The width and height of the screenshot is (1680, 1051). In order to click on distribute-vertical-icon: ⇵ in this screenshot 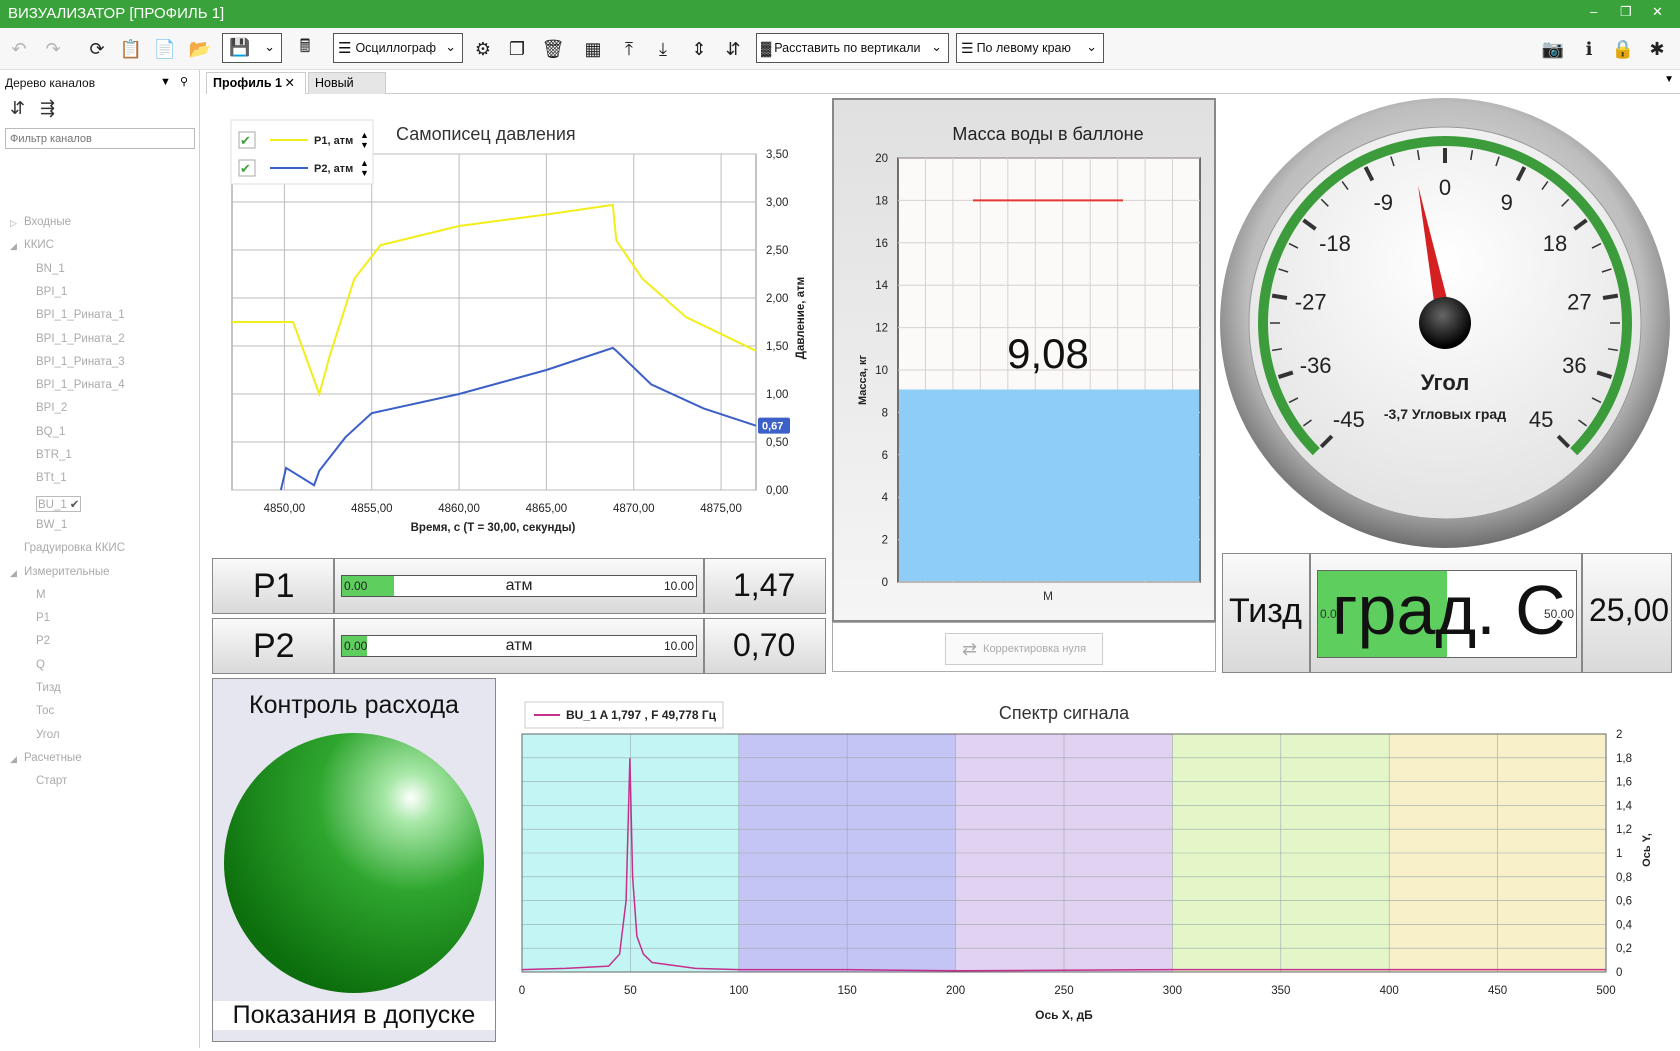, I will do `click(733, 49)`.